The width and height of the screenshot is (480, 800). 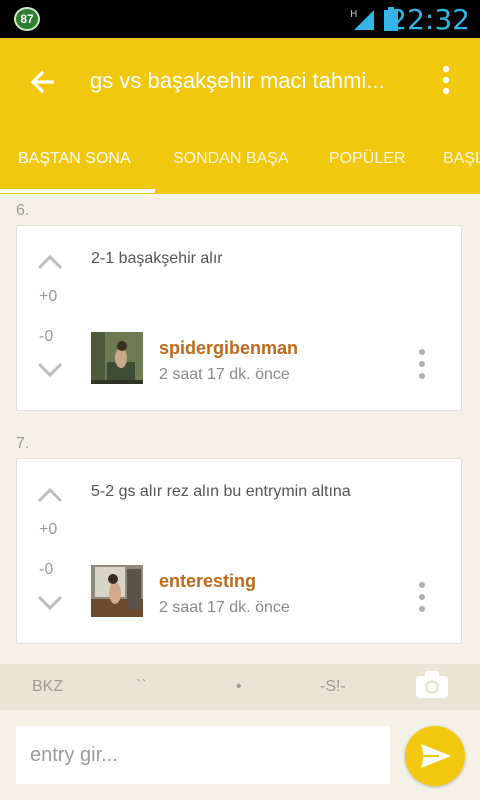 What do you see at coordinates (461, 159) in the screenshot?
I see `tab-basliklar: BAŞL` at bounding box center [461, 159].